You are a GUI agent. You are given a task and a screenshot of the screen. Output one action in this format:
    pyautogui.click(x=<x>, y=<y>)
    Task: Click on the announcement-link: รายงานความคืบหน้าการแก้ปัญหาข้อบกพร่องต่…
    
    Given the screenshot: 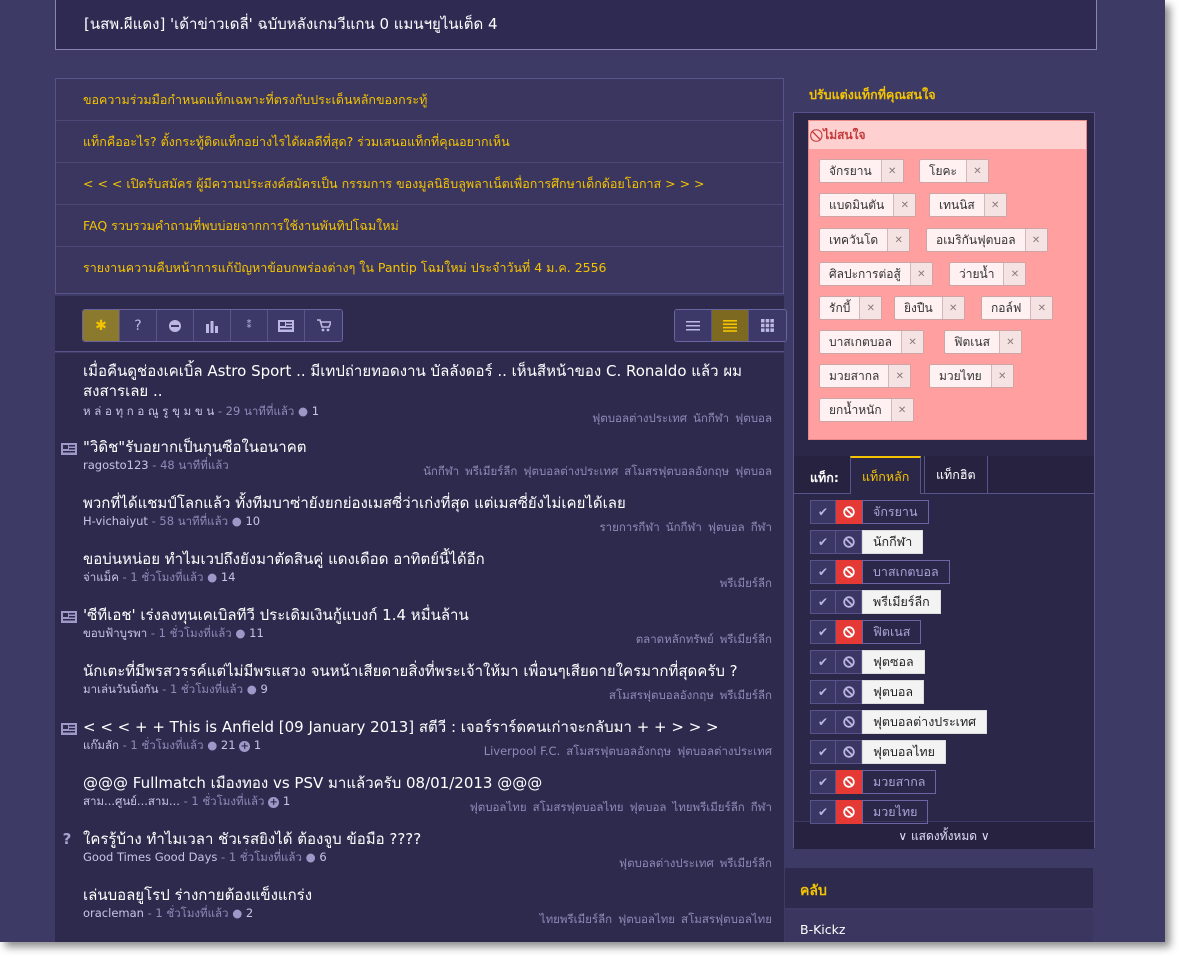 What is the action you would take?
    pyautogui.click(x=419, y=268)
    